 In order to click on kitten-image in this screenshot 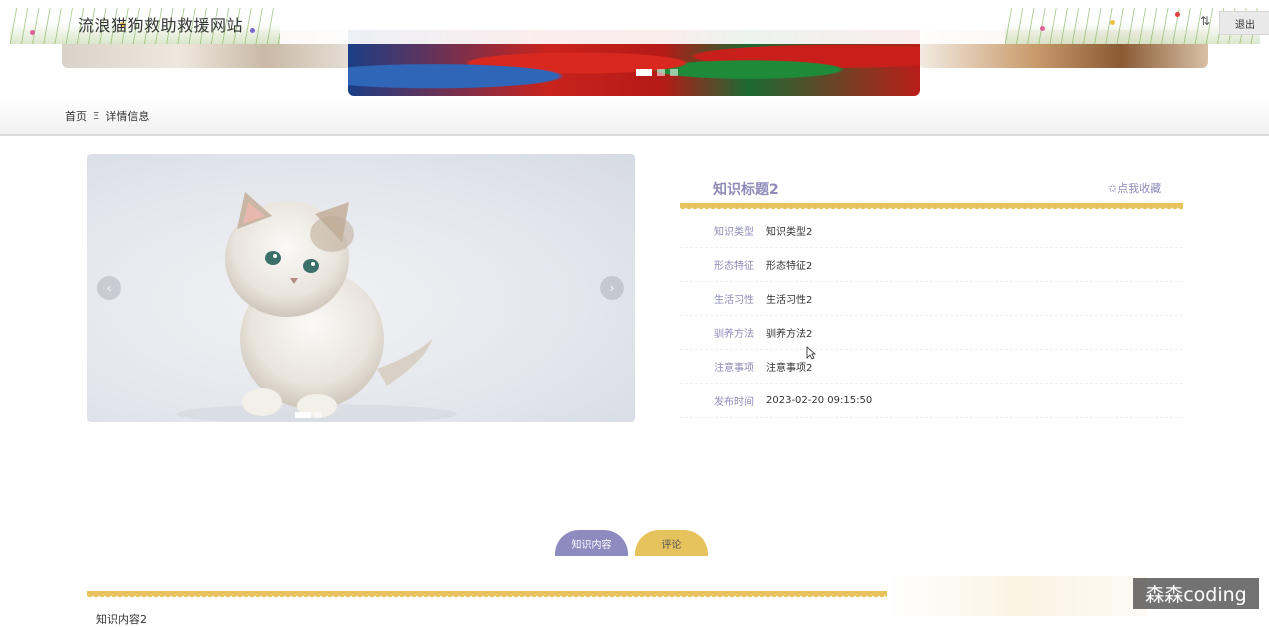, I will do `click(317, 307)`.